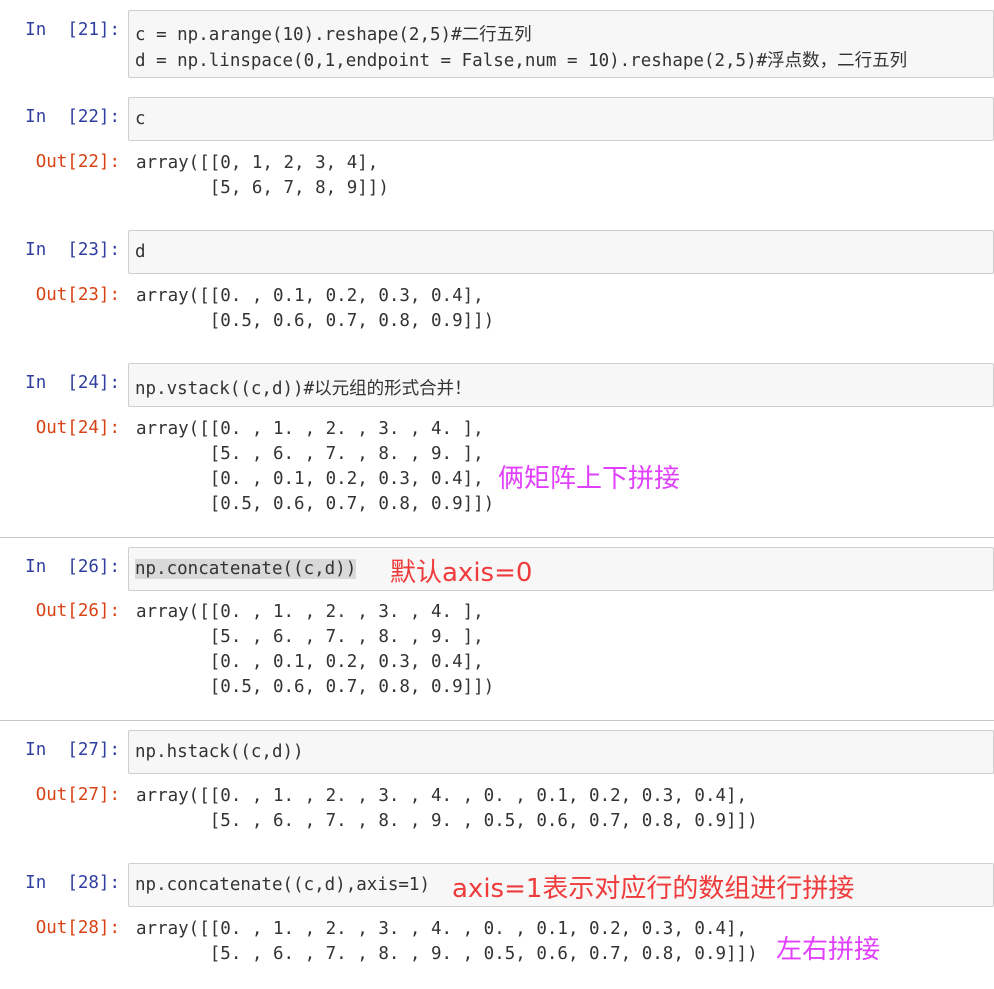 The width and height of the screenshot is (994, 989). I want to click on in-prompt-26: In [26]:, so click(72, 567).